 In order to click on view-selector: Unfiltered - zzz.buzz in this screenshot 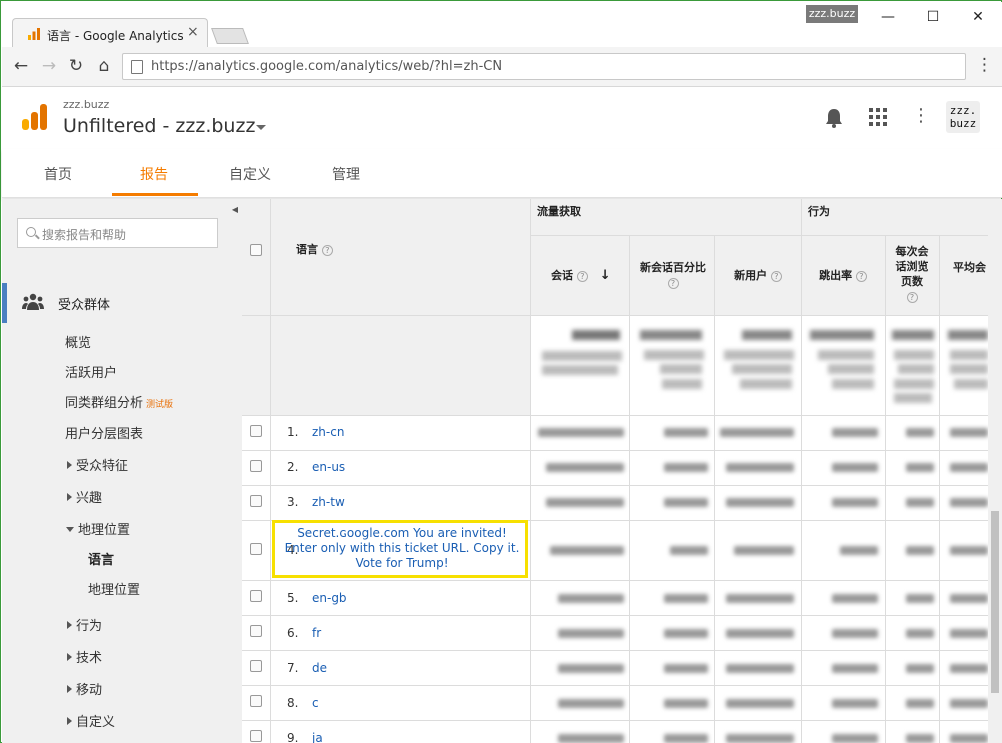, I will do `click(159, 126)`.